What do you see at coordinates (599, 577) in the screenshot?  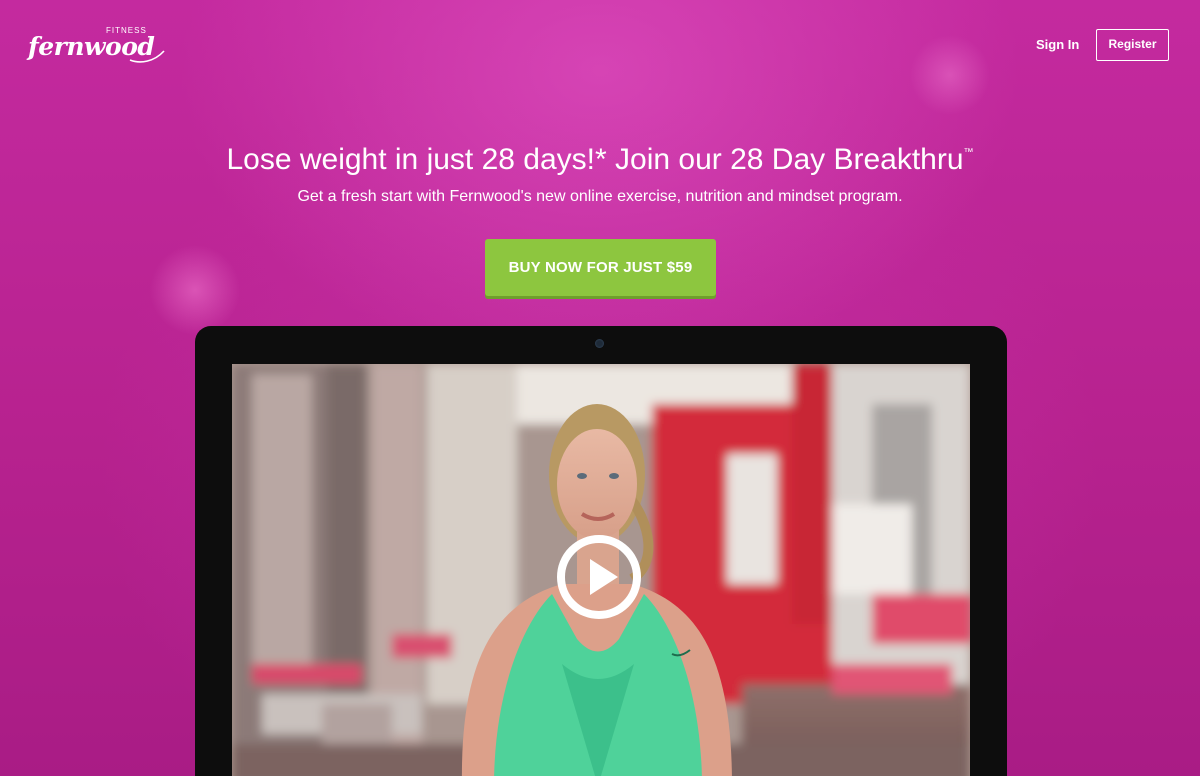 I see `play-icon` at bounding box center [599, 577].